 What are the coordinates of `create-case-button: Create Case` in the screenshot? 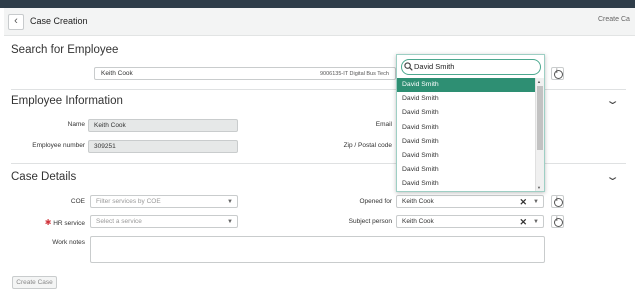 It's located at (34, 282).